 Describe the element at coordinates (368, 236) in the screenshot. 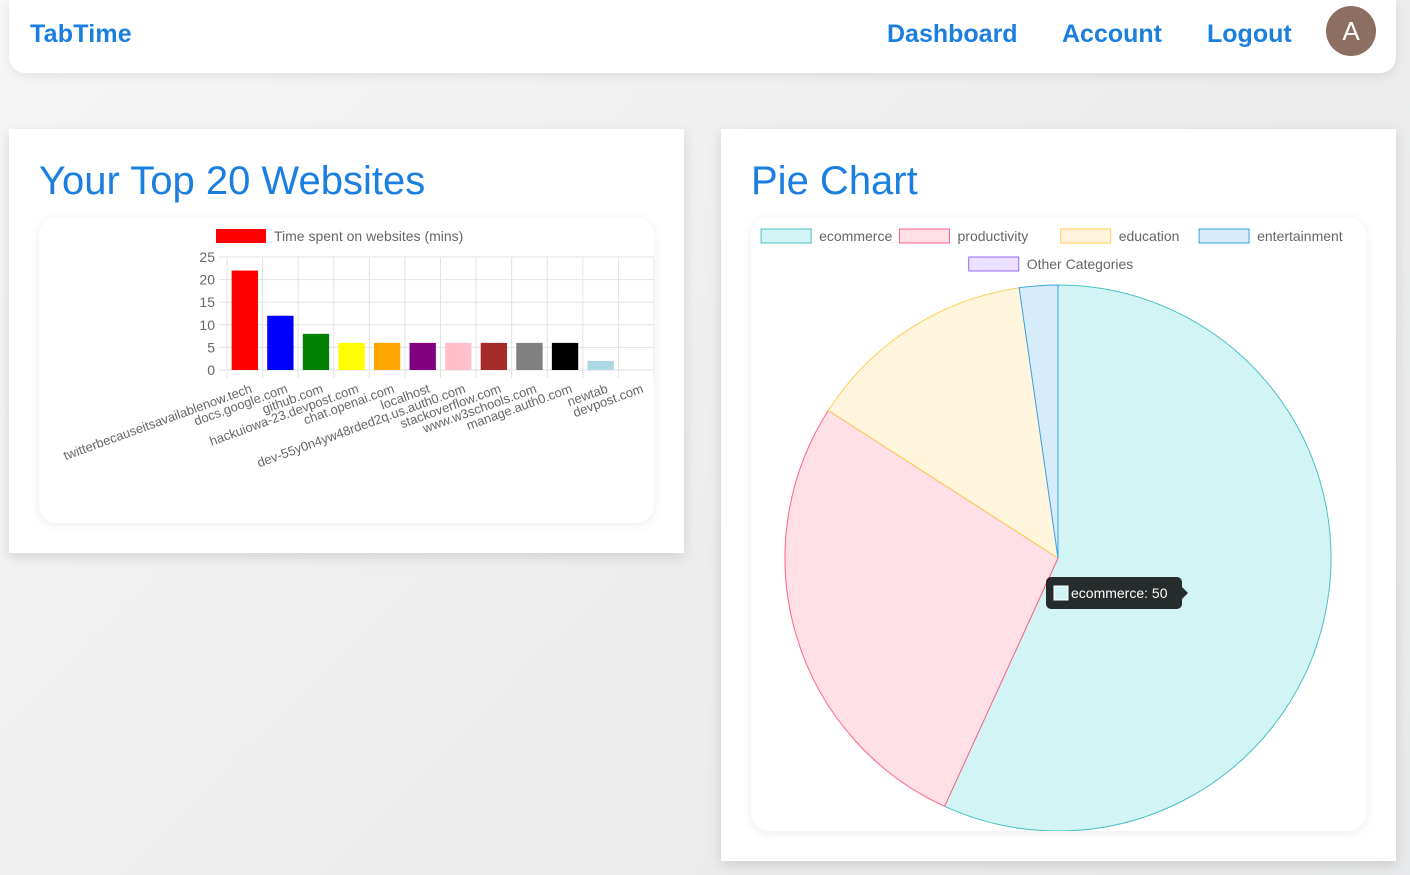

I see `legend-label: Time spent on websites (mins)` at that location.